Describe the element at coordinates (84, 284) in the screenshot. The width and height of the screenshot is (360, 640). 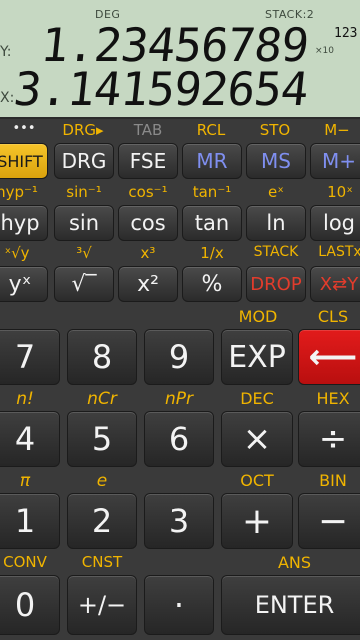
I see `square-root-button: √‾` at that location.